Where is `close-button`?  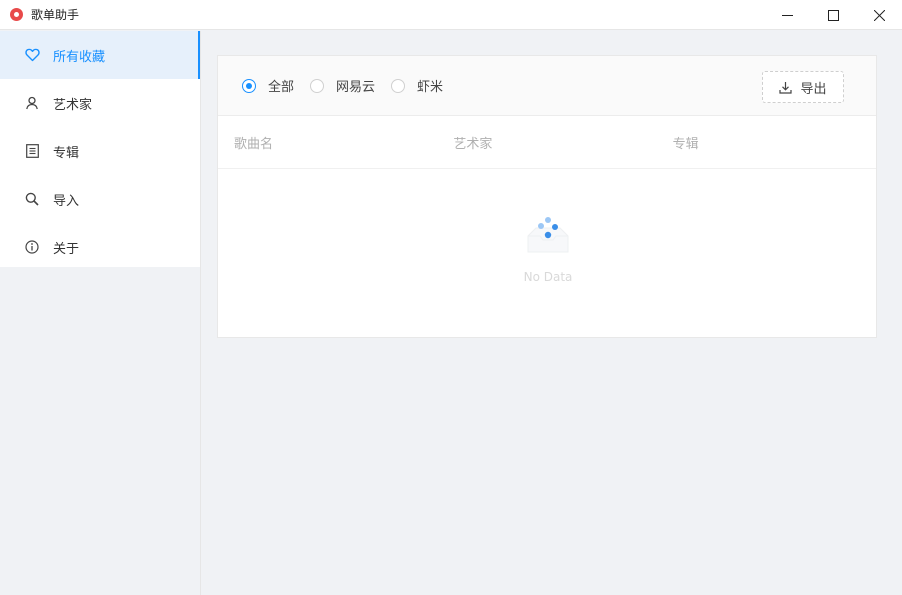
close-button is located at coordinates (879, 15).